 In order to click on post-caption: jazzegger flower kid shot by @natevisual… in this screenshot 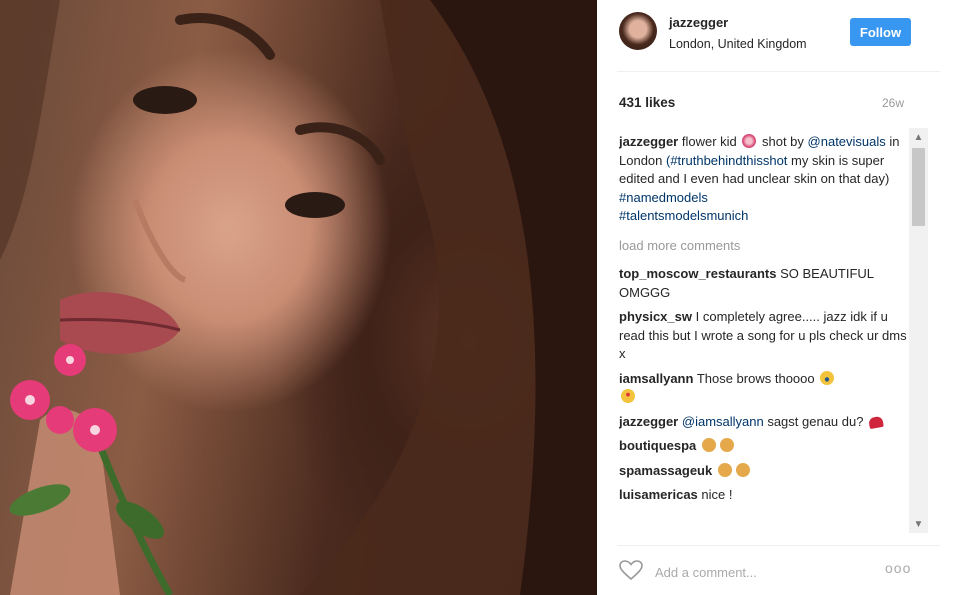, I will do `click(763, 179)`.